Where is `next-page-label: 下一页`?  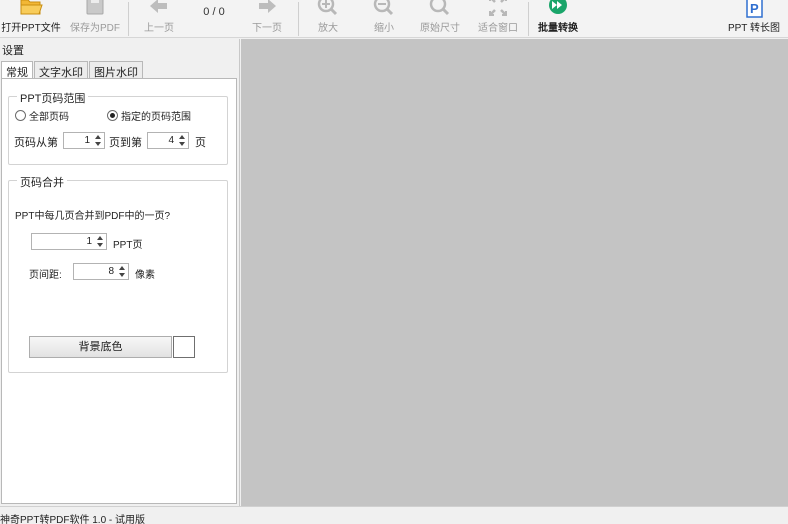
next-page-label: 下一页 is located at coordinates (267, 28).